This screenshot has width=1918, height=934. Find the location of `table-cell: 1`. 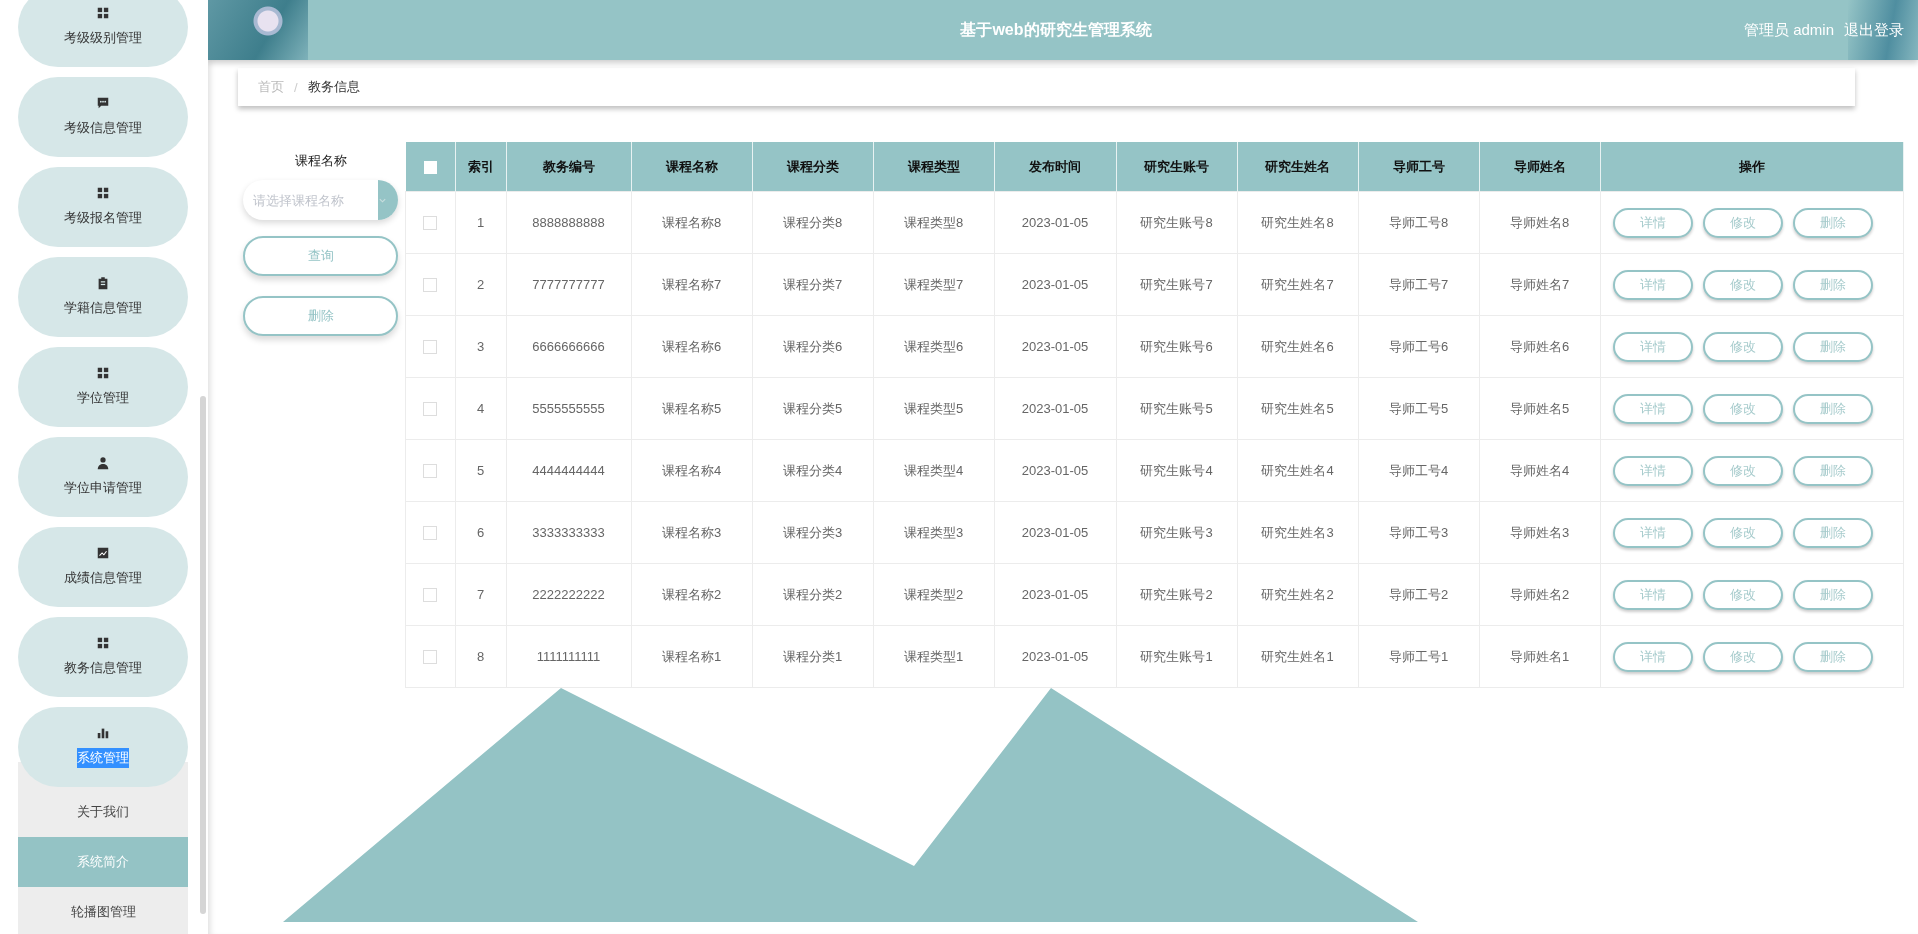

table-cell: 1 is located at coordinates (480, 222).